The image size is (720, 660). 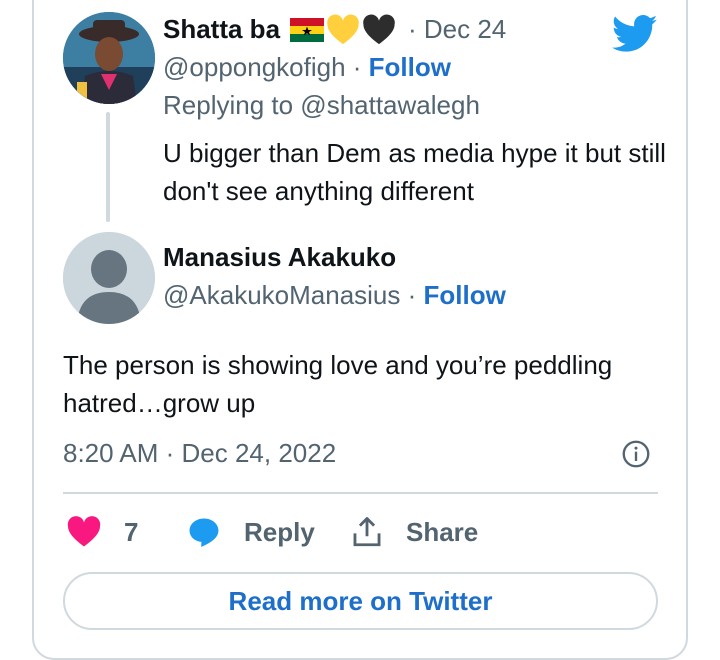 I want to click on yellow-heart-icon, so click(x=343, y=29).